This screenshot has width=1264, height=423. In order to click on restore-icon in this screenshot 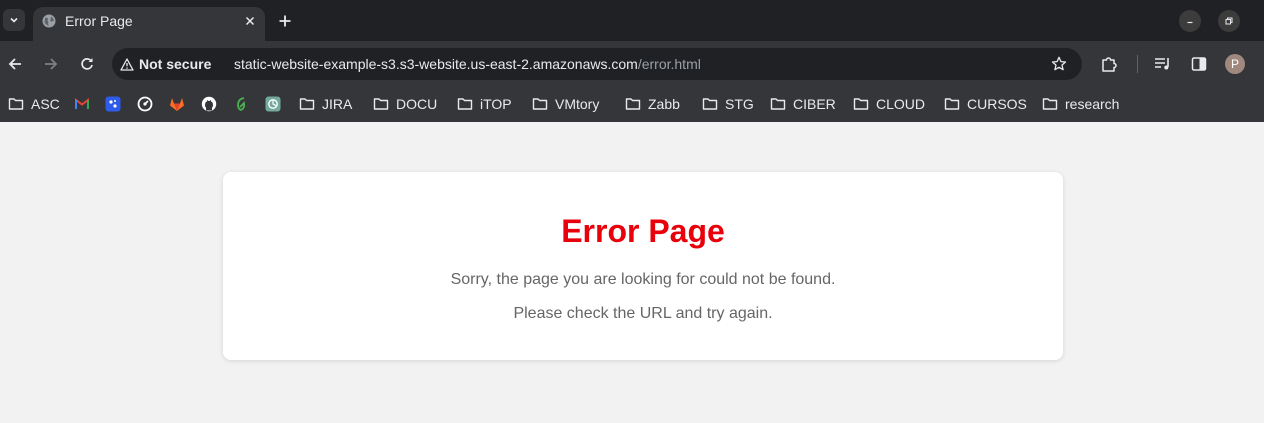, I will do `click(1229, 21)`.